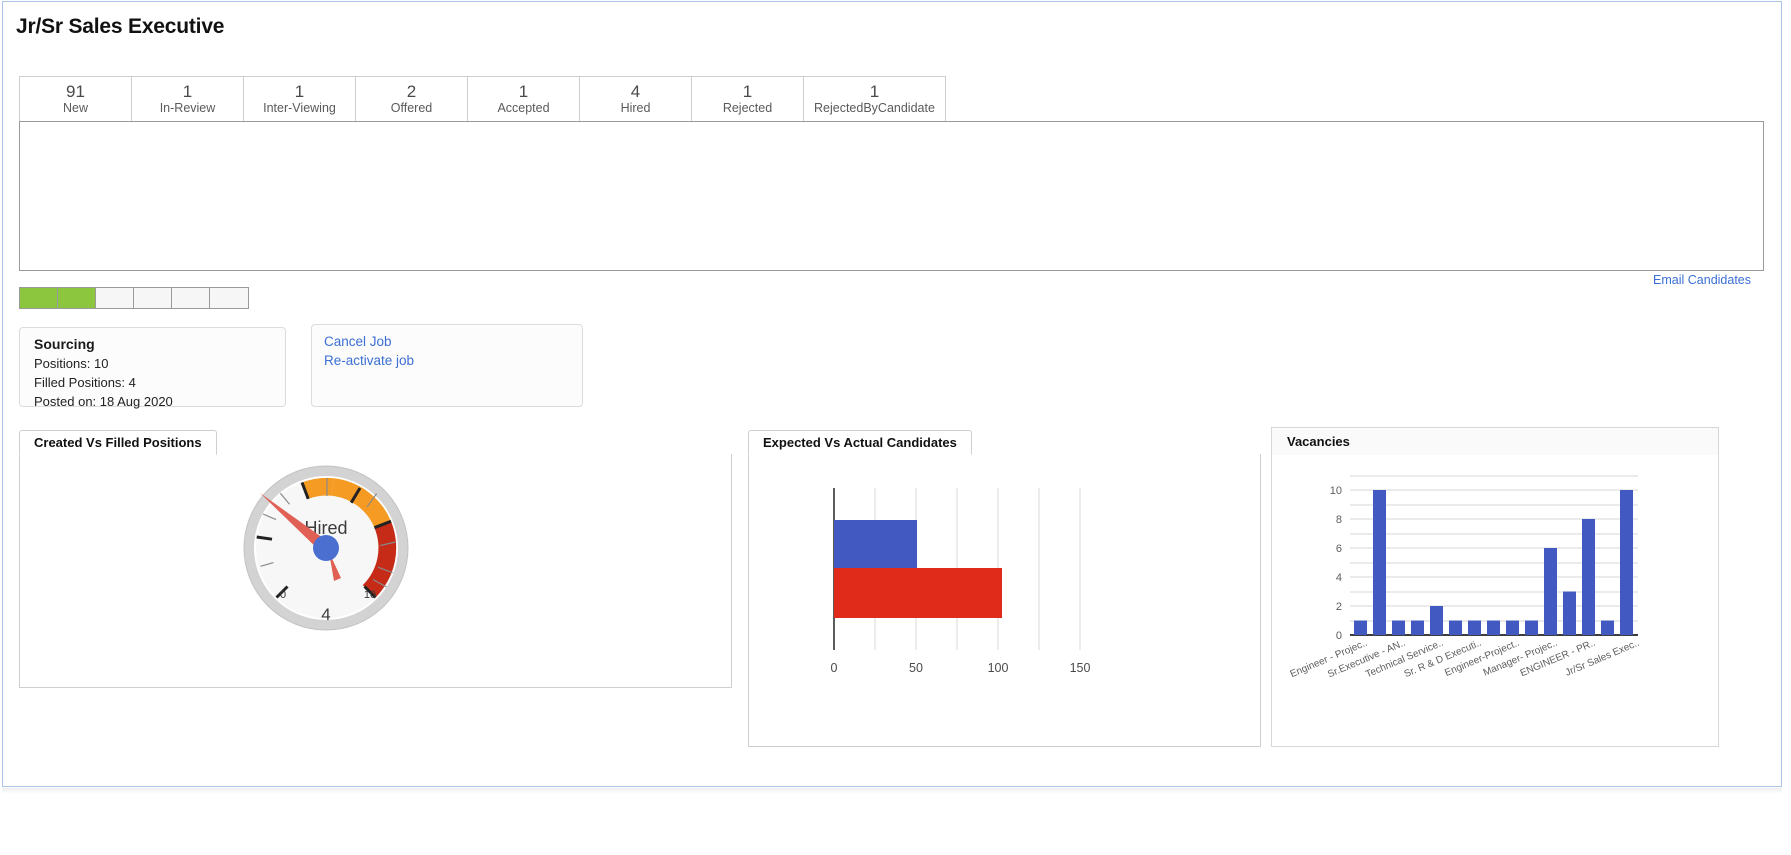  What do you see at coordinates (874, 107) in the screenshot?
I see `status-label: RejectedByCandidate` at bounding box center [874, 107].